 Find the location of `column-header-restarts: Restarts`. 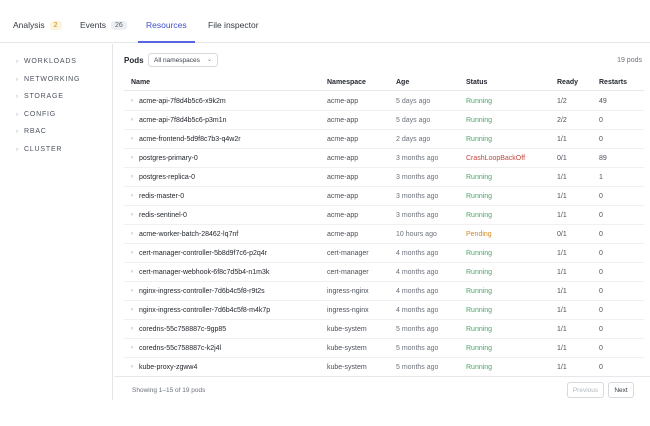

column-header-restarts: Restarts is located at coordinates (613, 82).